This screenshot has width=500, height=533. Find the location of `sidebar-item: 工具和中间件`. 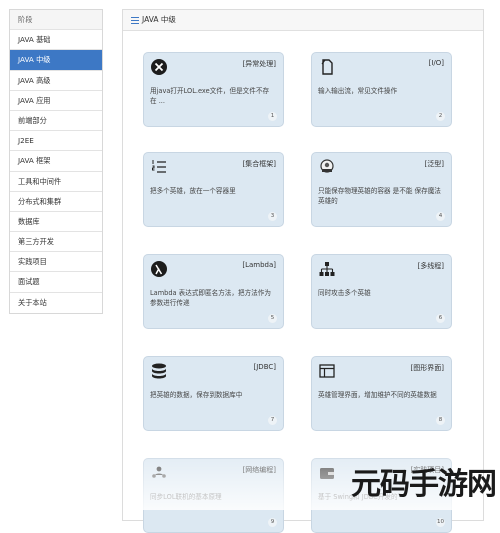

sidebar-item: 工具和中间件 is located at coordinates (56, 182).